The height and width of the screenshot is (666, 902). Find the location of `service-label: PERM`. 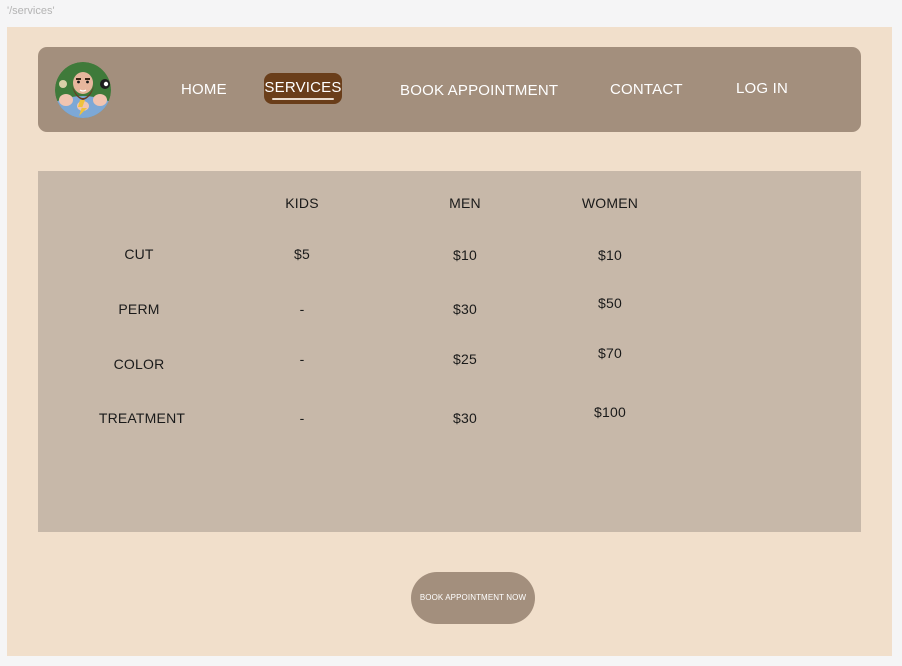

service-label: PERM is located at coordinates (139, 309).